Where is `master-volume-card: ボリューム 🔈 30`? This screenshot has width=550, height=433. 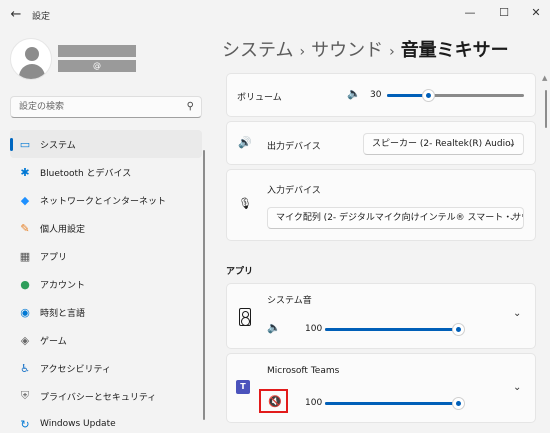 master-volume-card: ボリューム 🔈 30 is located at coordinates (381, 95).